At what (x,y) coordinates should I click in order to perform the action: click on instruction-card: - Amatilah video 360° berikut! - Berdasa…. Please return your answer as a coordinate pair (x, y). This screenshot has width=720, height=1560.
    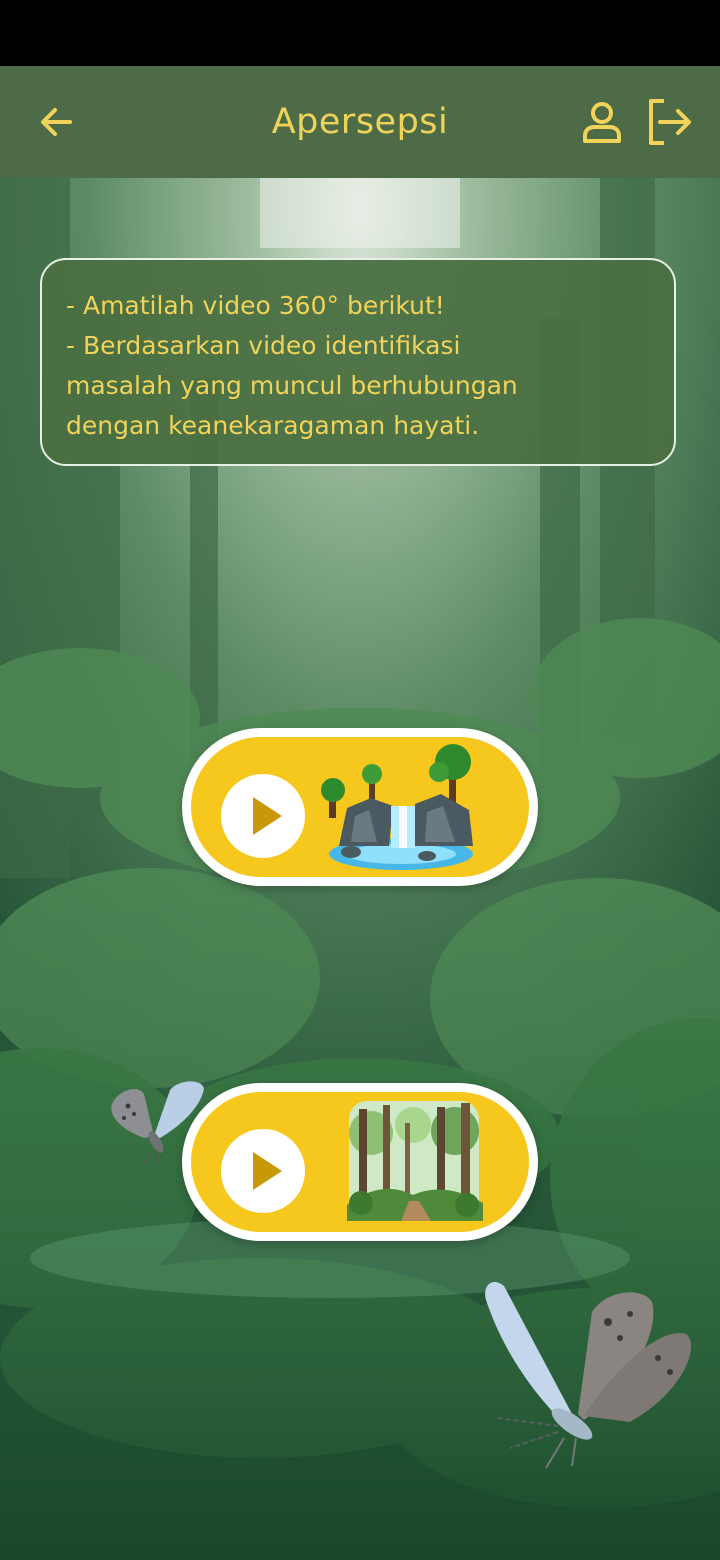
    Looking at the image, I should click on (358, 362).